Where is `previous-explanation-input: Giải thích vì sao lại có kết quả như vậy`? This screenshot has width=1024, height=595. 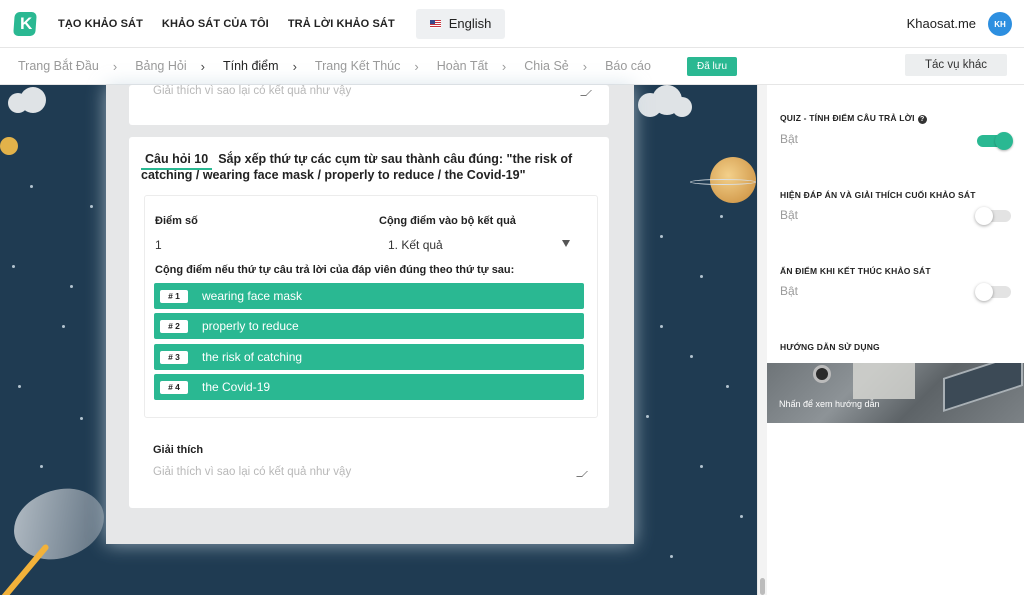
previous-explanation-input: Giải thích vì sao lại có kết quả như vậy is located at coordinates (252, 91).